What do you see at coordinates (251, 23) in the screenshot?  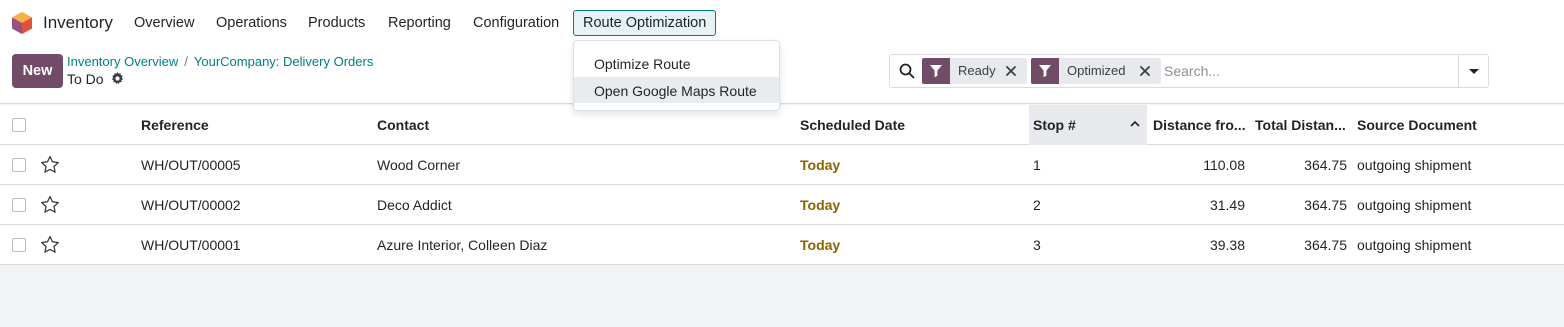 I see `nav-operations: Operations` at bounding box center [251, 23].